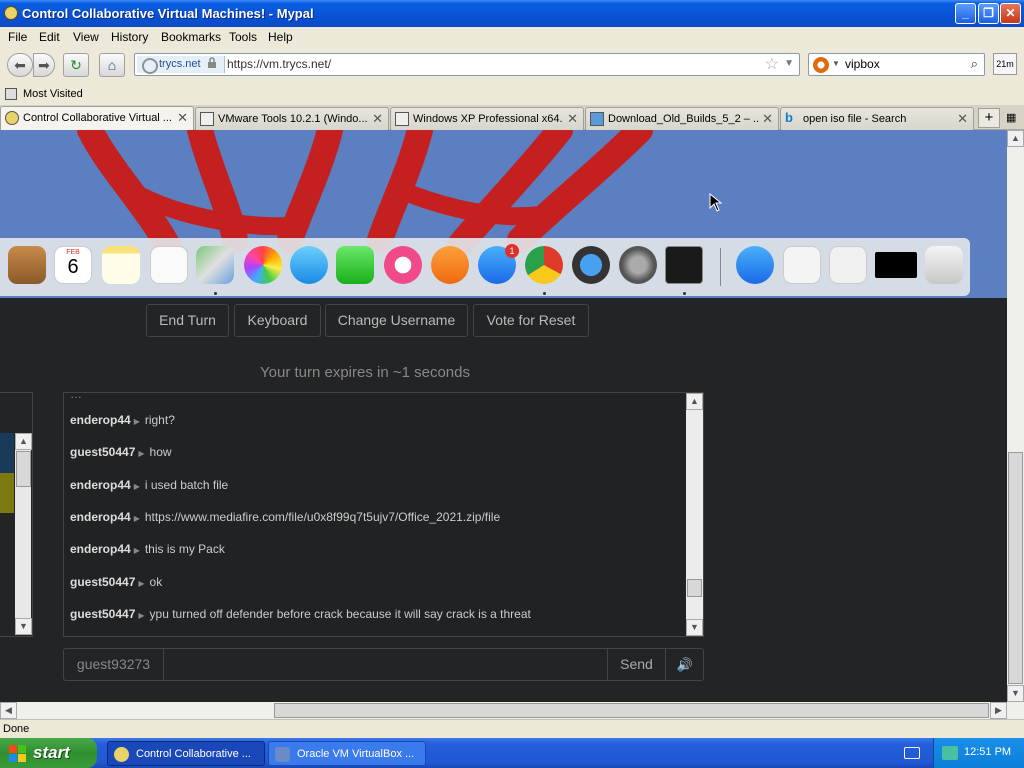 This screenshot has height=768, width=1024. What do you see at coordinates (20, 65) in the screenshot?
I see `back-button: ⬅` at bounding box center [20, 65].